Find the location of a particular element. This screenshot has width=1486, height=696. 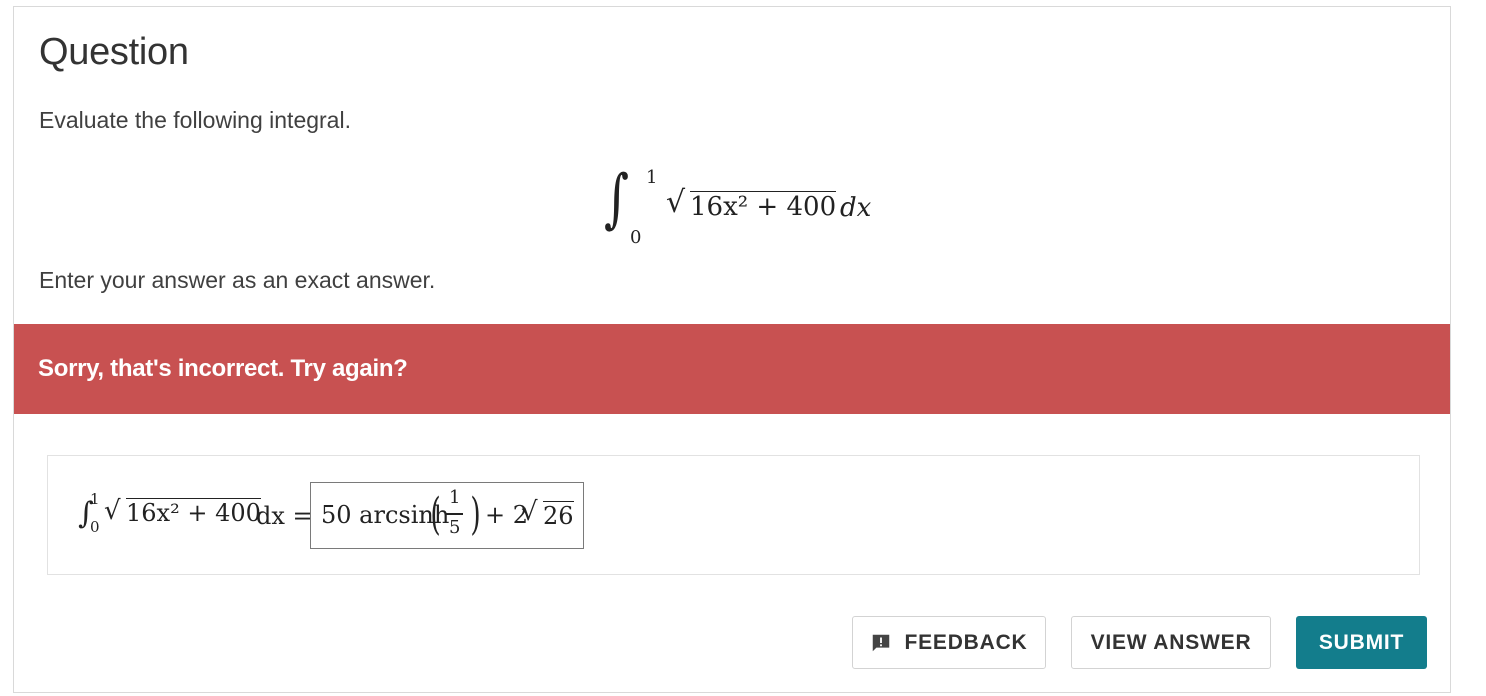

feedback-message: Sorry, that's incorrect. Try again? is located at coordinates (223, 368).